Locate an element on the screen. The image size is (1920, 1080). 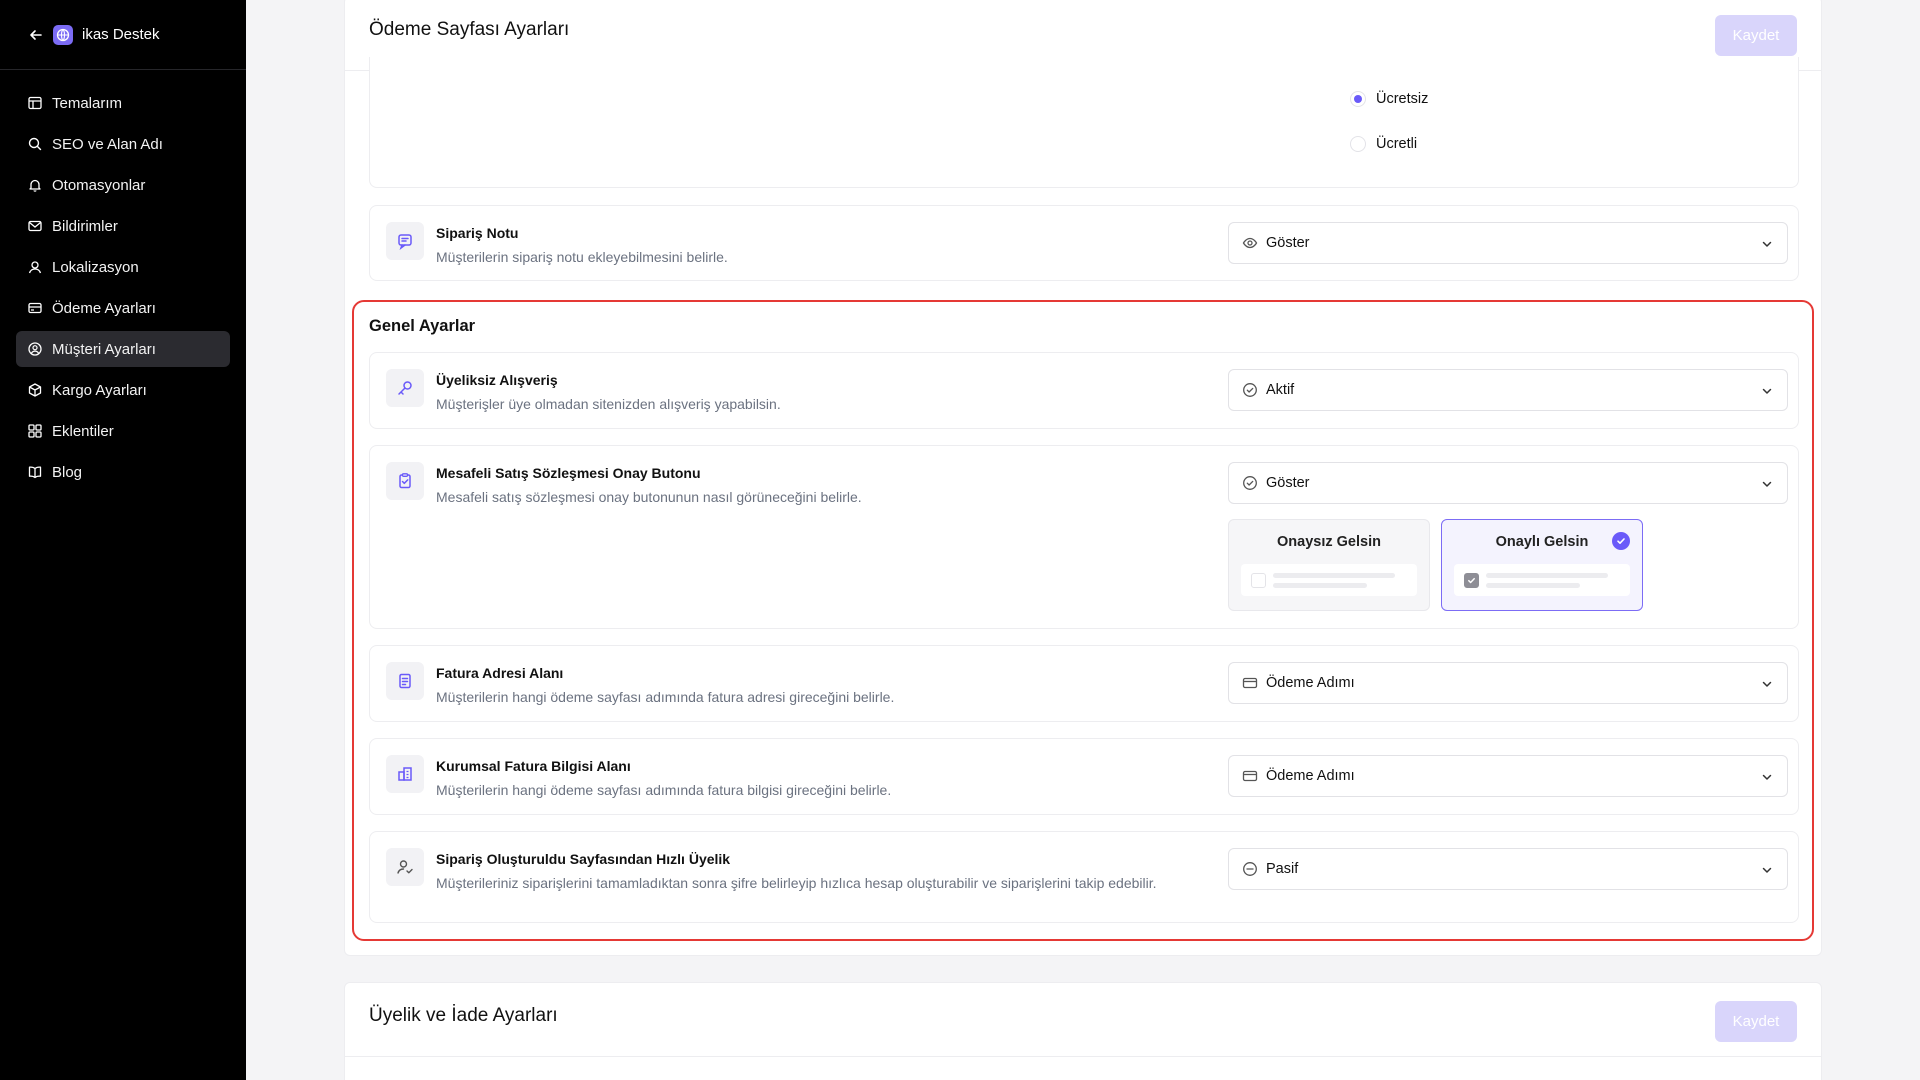
sidebar-item-temalarim: Temalarım is located at coordinates (123, 103).